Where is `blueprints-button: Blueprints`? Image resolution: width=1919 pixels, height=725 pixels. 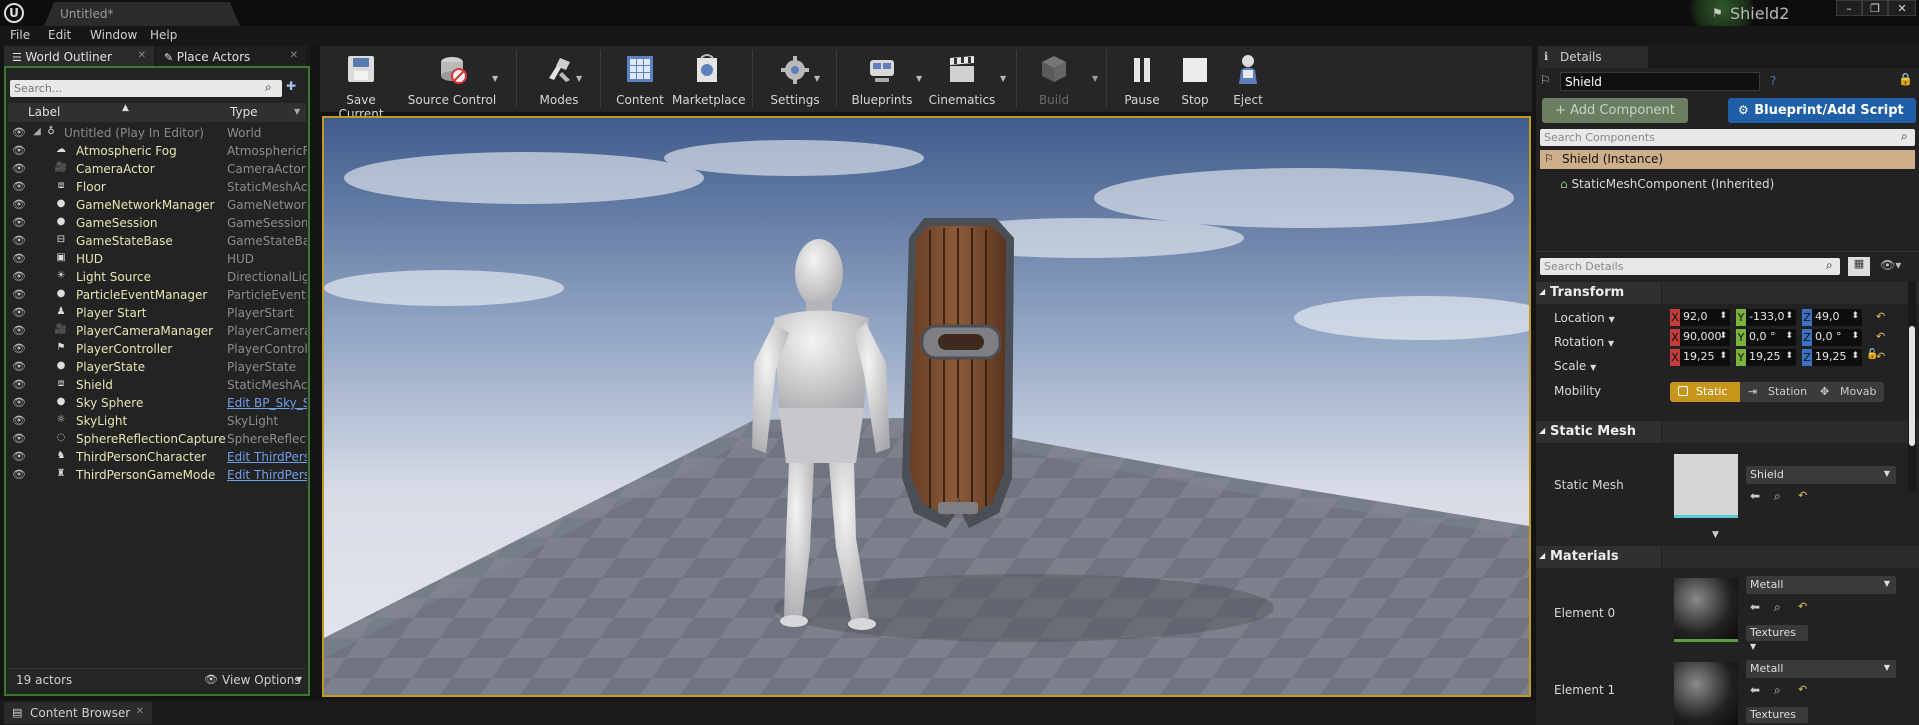 blueprints-button: Blueprints is located at coordinates (882, 79).